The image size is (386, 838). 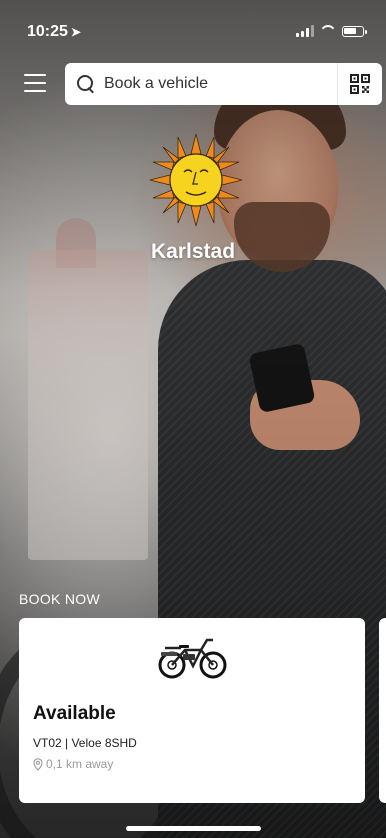 I want to click on sun-face-icon, so click(x=196, y=180).